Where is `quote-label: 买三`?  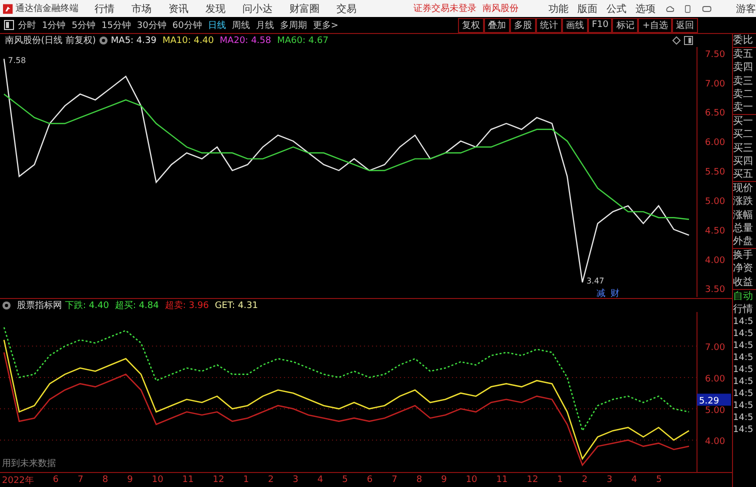 quote-label: 买三 is located at coordinates (743, 148).